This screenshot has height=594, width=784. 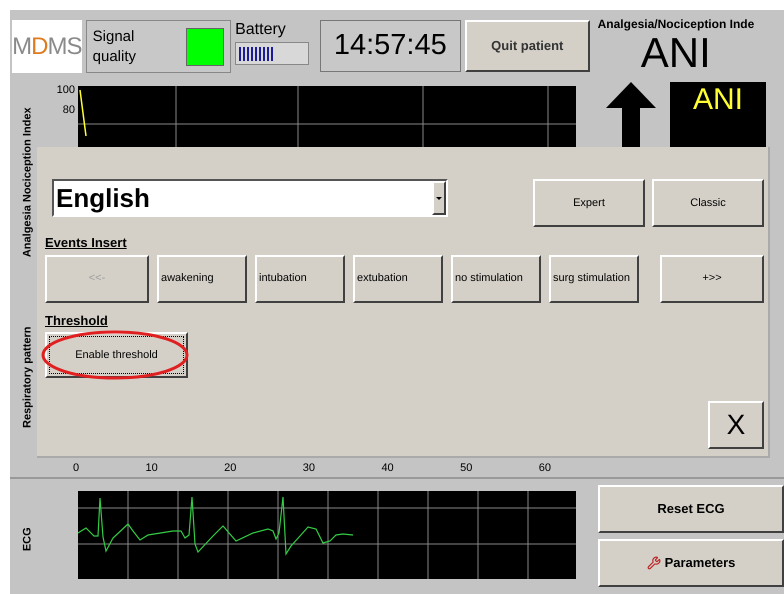 I want to click on language-dropdown: English, so click(x=250, y=198).